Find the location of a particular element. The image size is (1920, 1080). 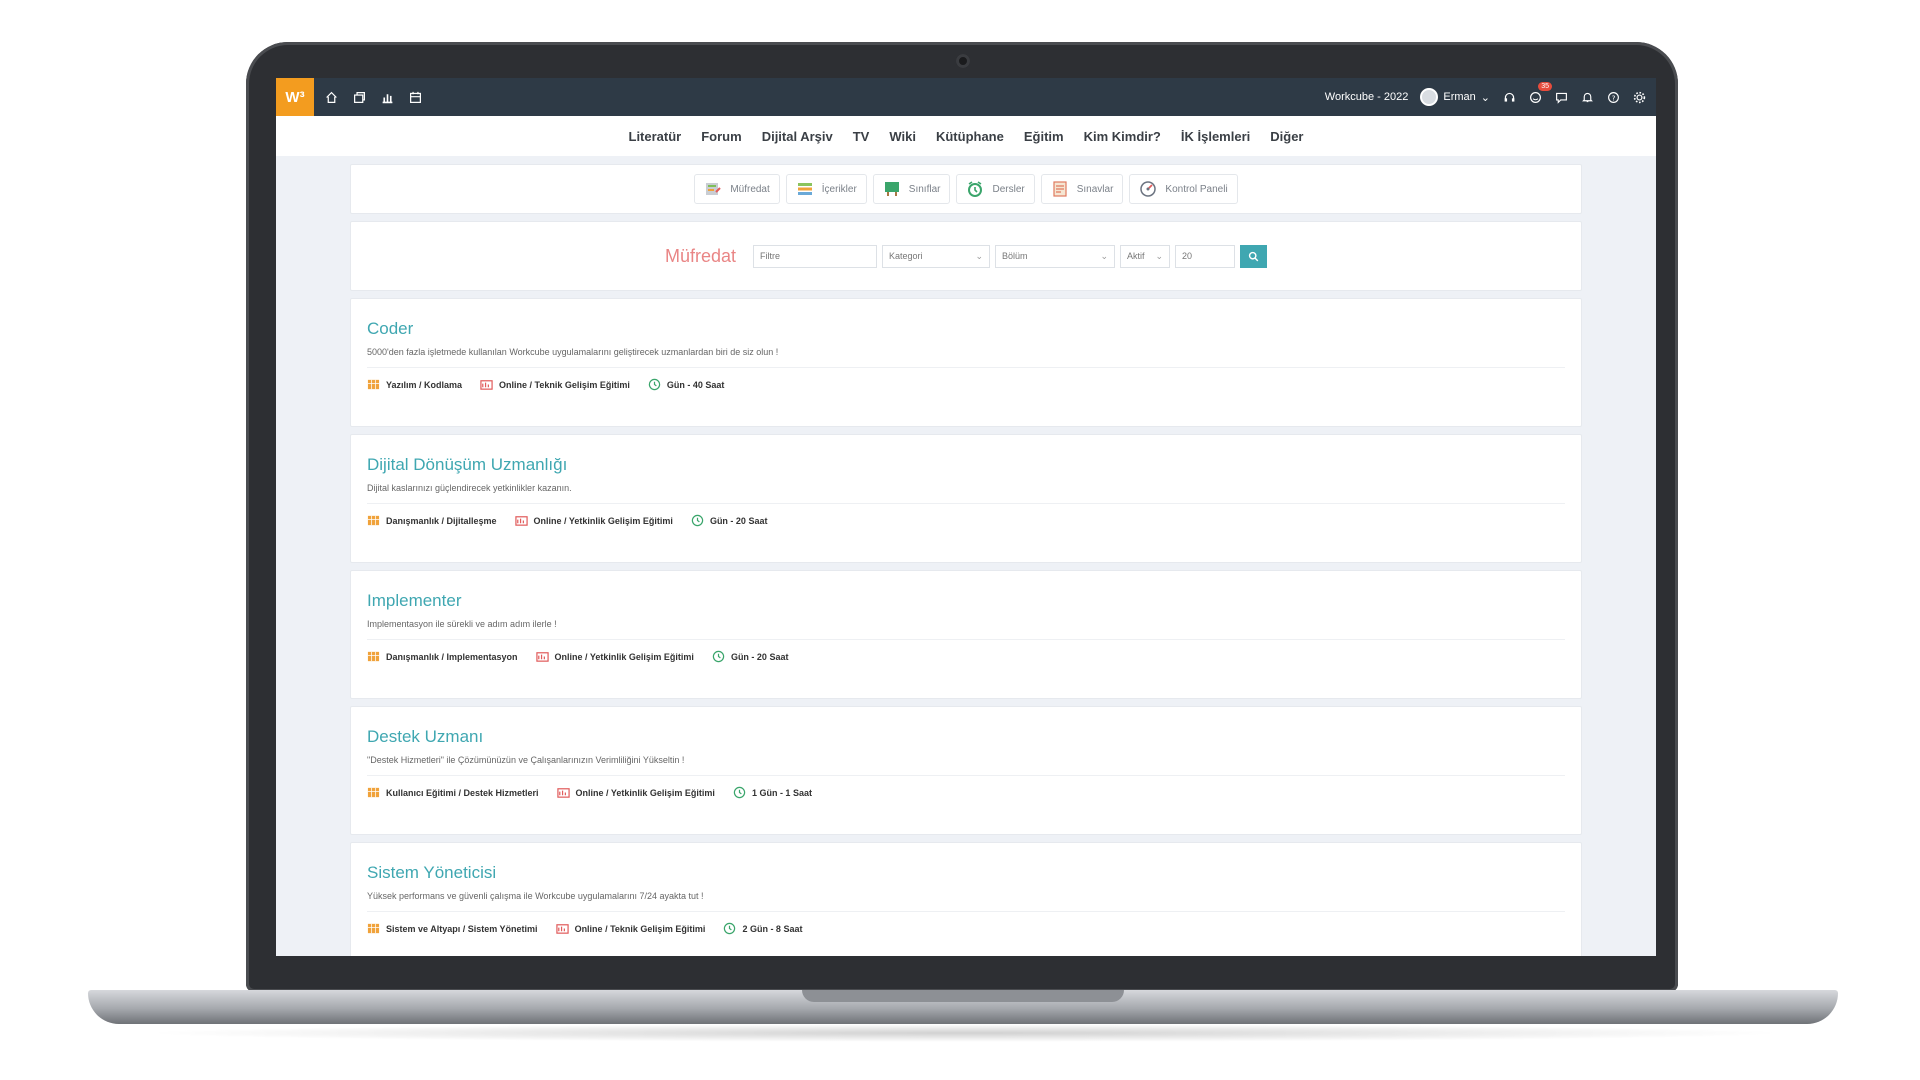

tab-sinavlar: Sınavlar is located at coordinates (1082, 189).